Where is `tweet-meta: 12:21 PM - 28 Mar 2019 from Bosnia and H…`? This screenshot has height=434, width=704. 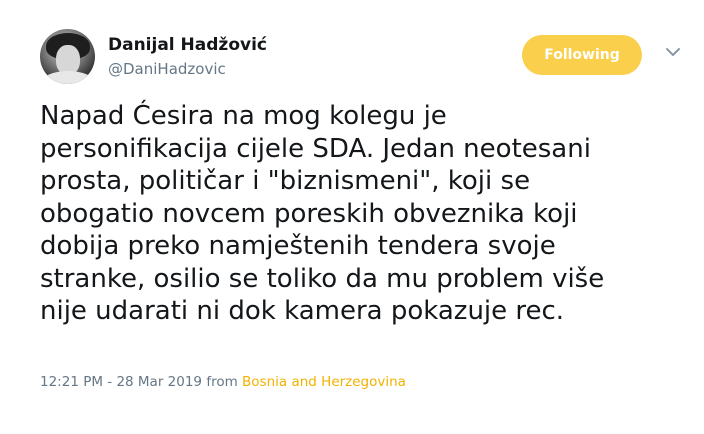 tweet-meta: 12:21 PM - 28 Mar 2019 from Bosnia and H… is located at coordinates (223, 382).